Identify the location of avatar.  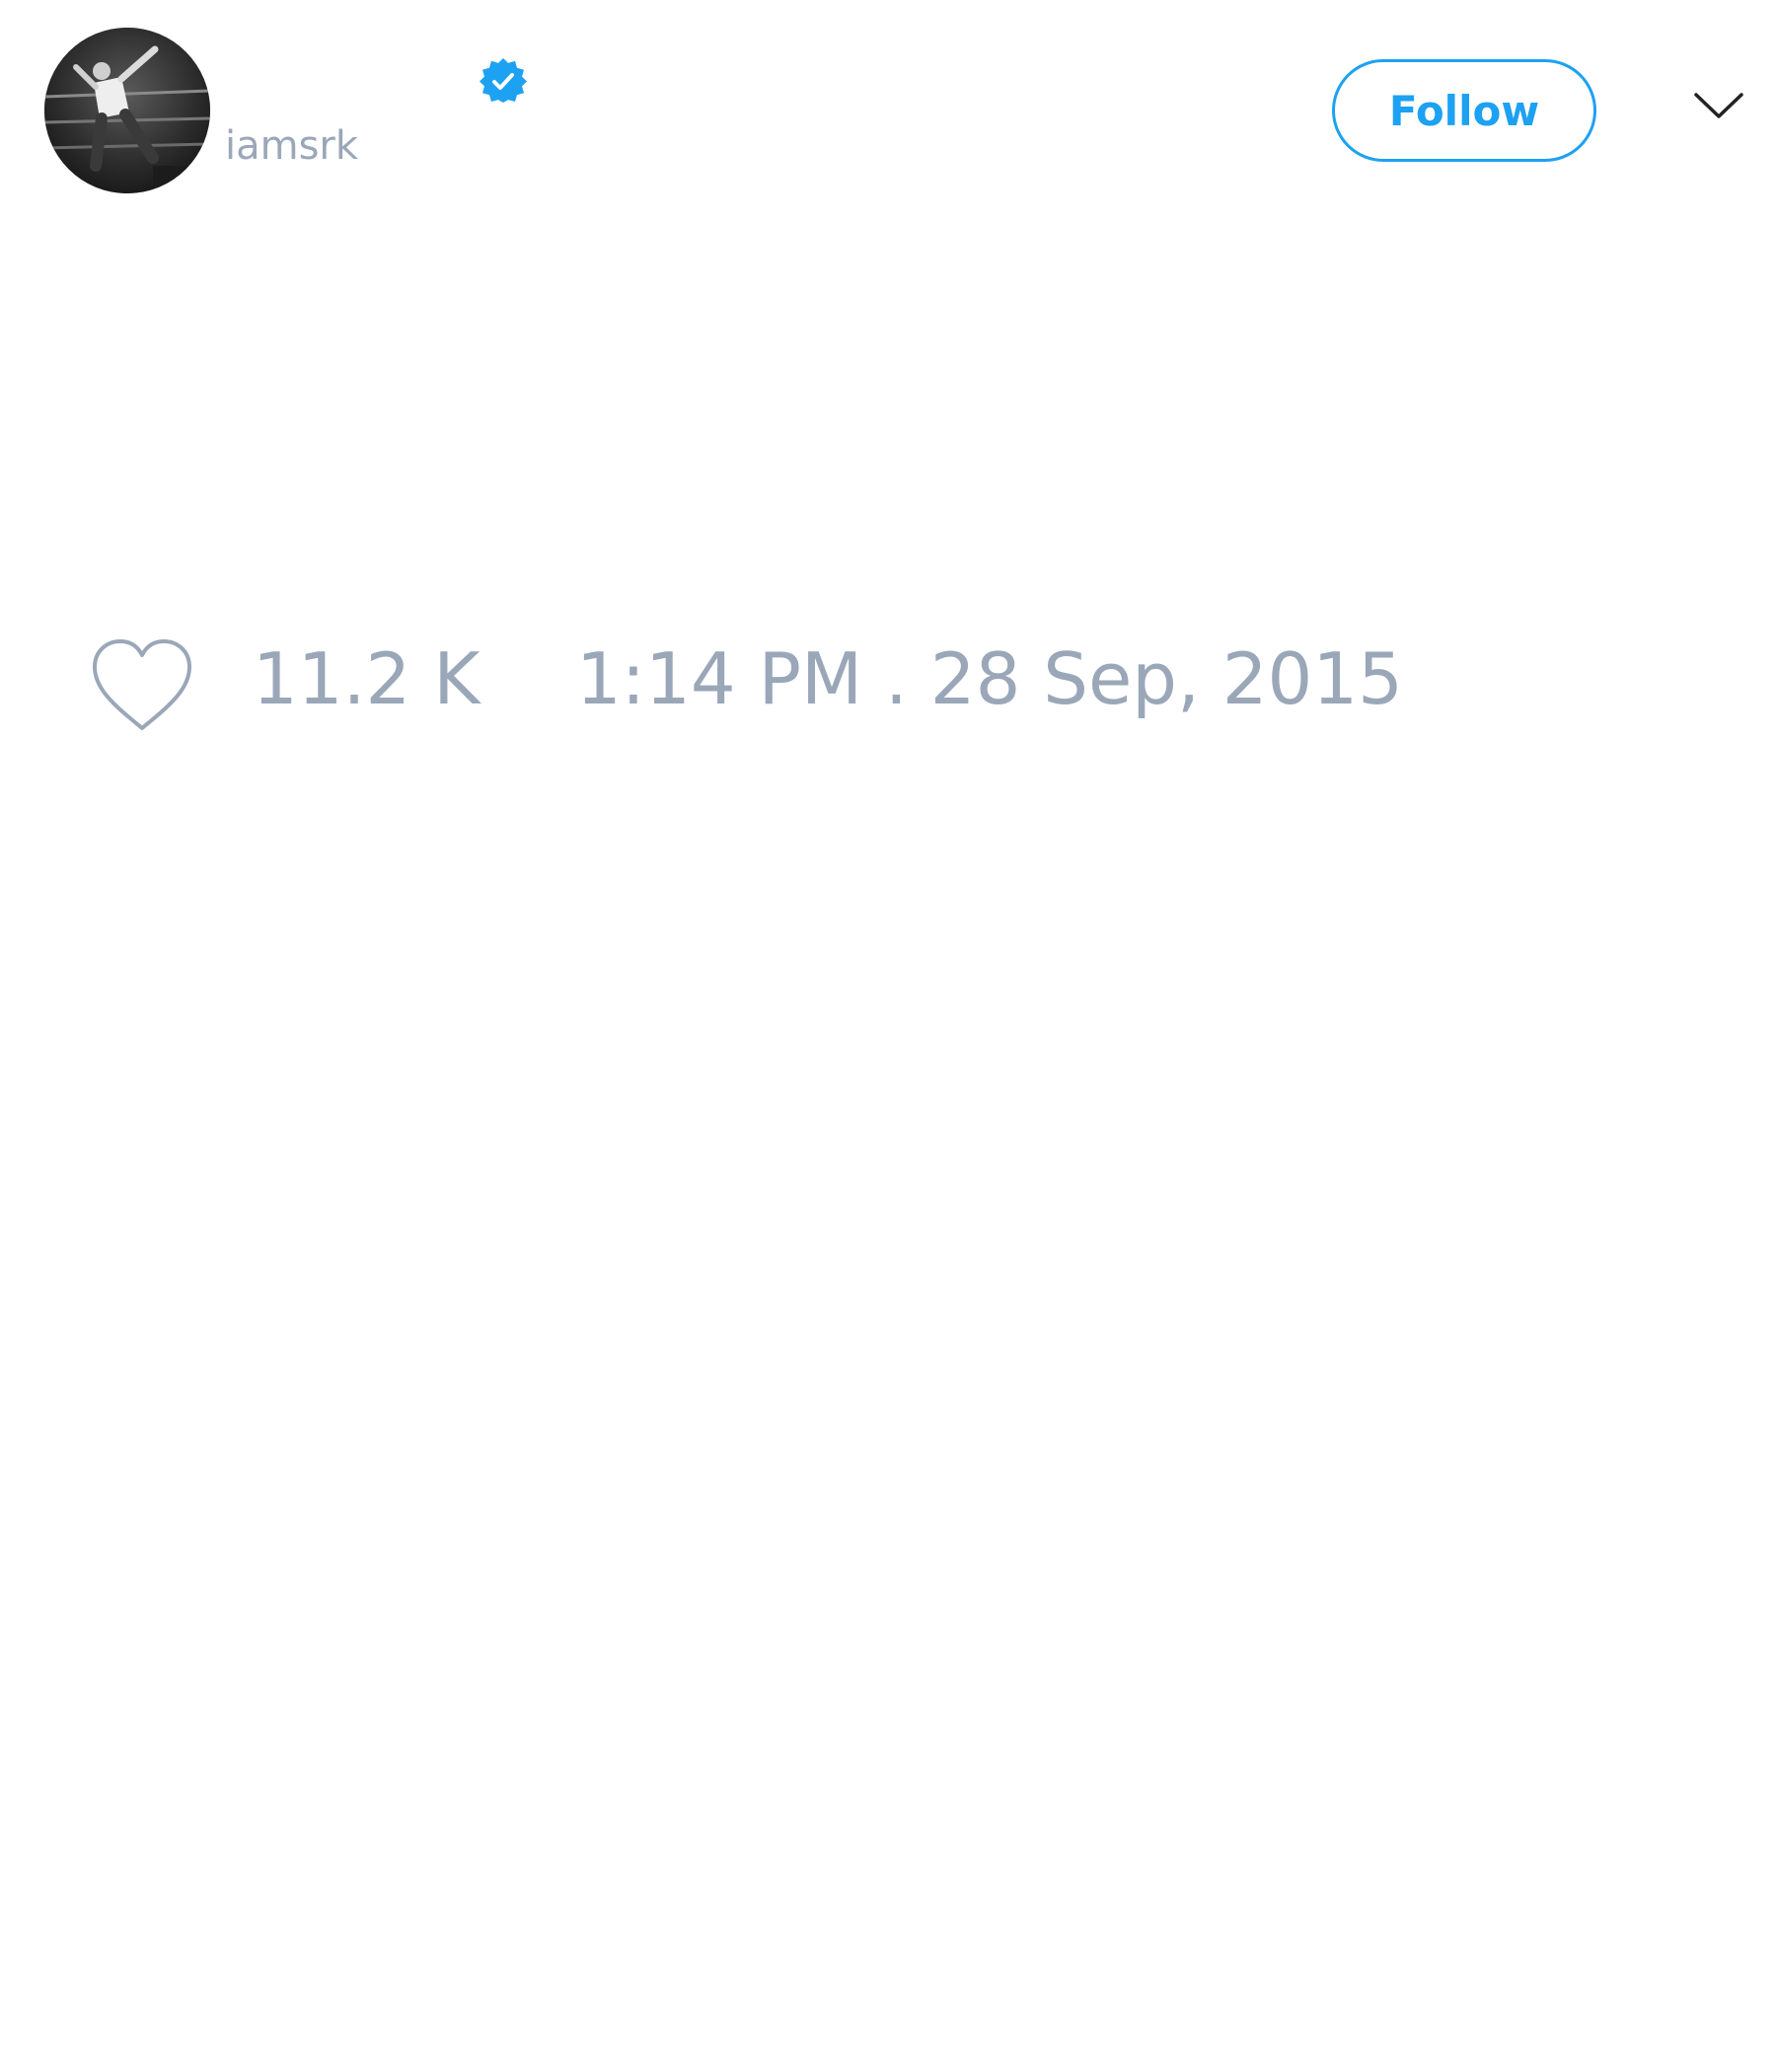
(127, 111).